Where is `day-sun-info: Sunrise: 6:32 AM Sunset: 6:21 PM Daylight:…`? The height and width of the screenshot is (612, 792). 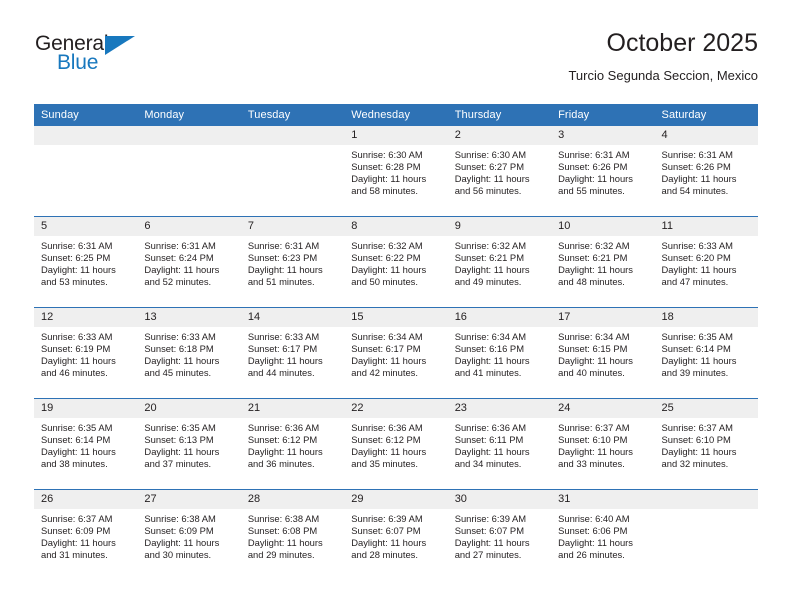
day-sun-info: Sunrise: 6:32 AM Sunset: 6:21 PM Daylight:… is located at coordinates (499, 262).